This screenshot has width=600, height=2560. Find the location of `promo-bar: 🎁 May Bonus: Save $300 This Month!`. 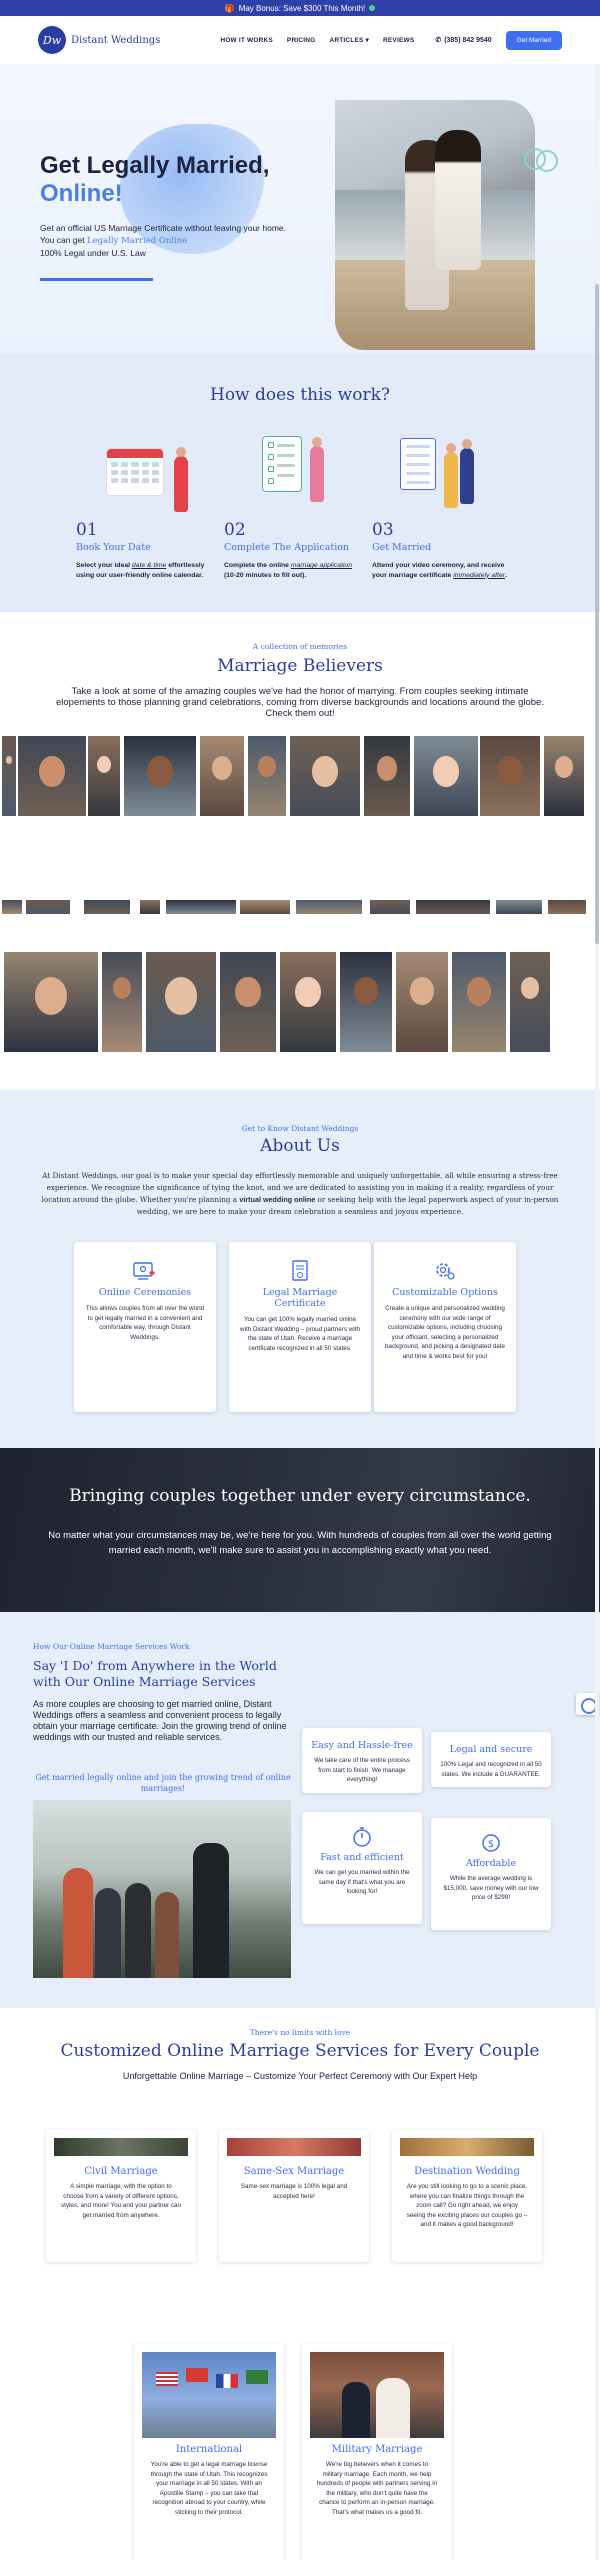

promo-bar: 🎁 May Bonus: Save $300 This Month! is located at coordinates (300, 8).